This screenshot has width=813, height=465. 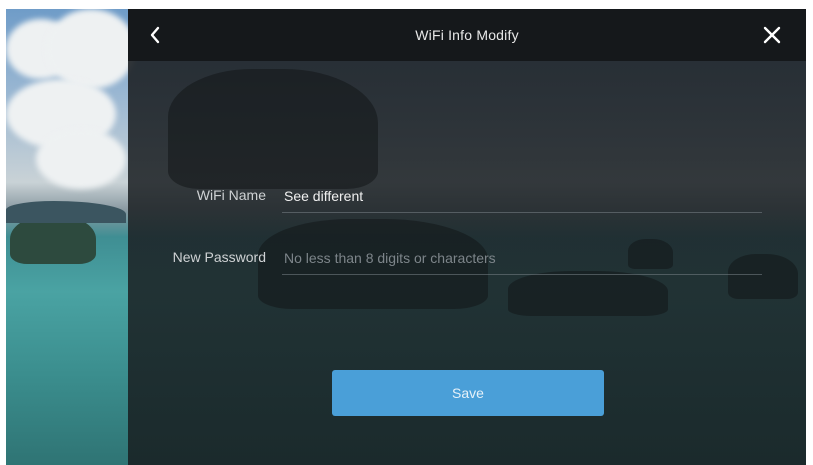 I want to click on wifi-name-row: WiFi Name, so click(x=467, y=199).